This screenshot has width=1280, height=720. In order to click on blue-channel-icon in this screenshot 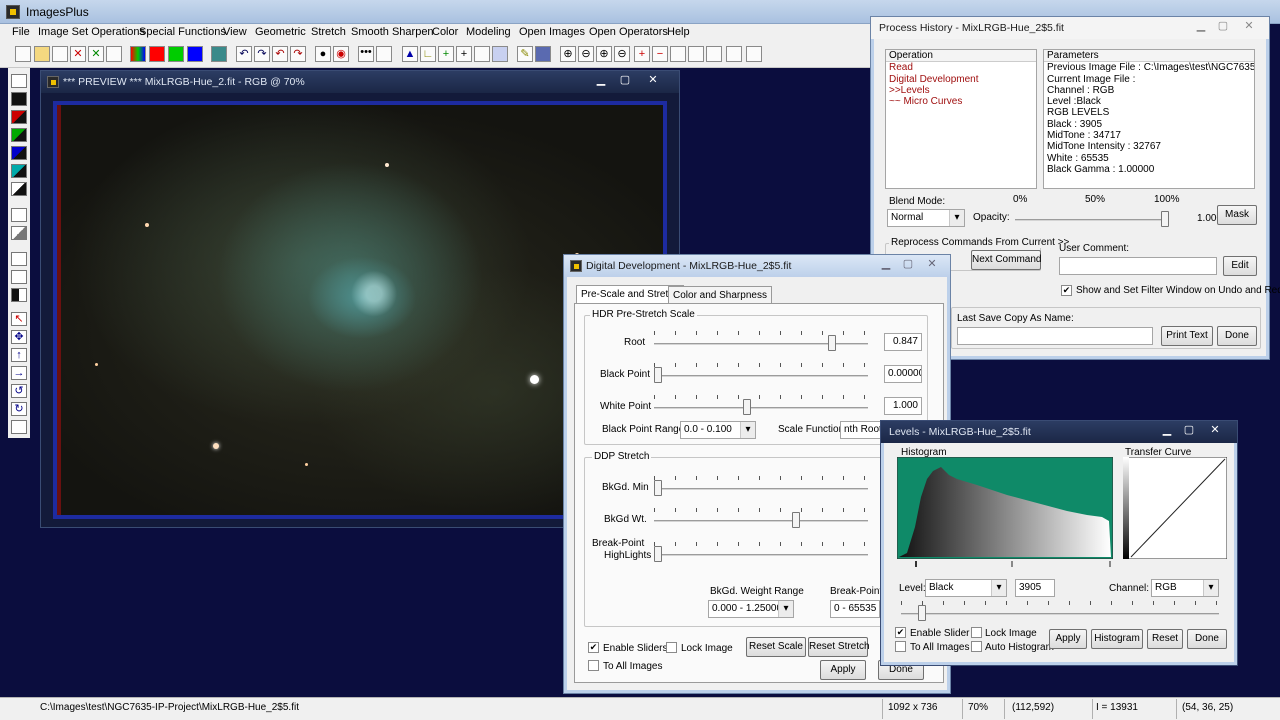, I will do `click(195, 54)`.